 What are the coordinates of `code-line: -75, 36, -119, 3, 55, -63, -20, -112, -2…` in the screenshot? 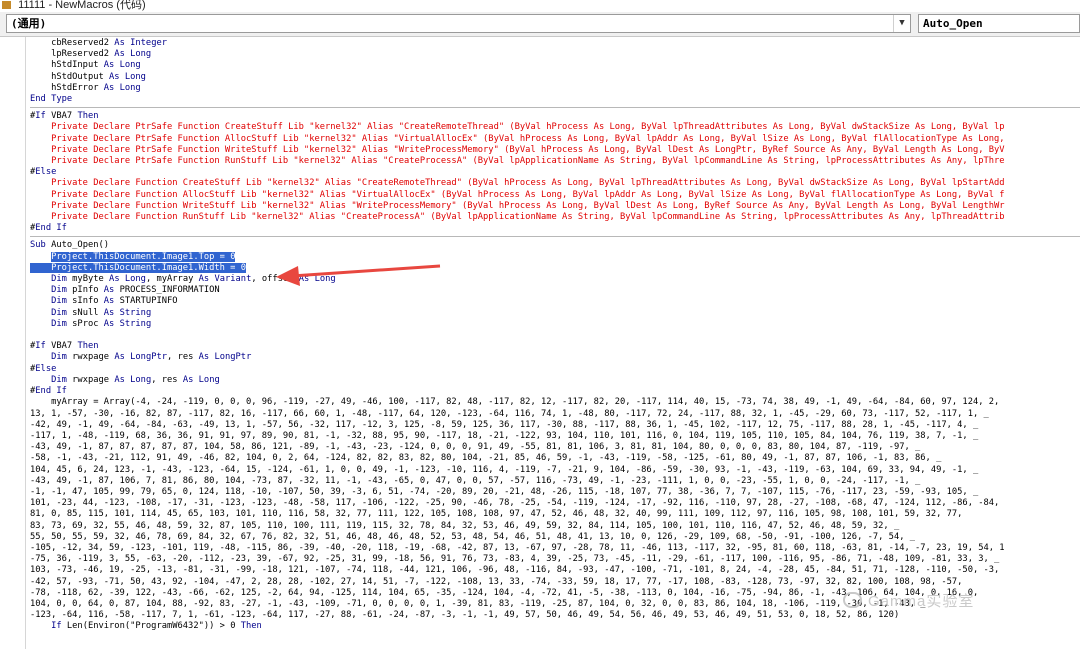 It's located at (555, 559).